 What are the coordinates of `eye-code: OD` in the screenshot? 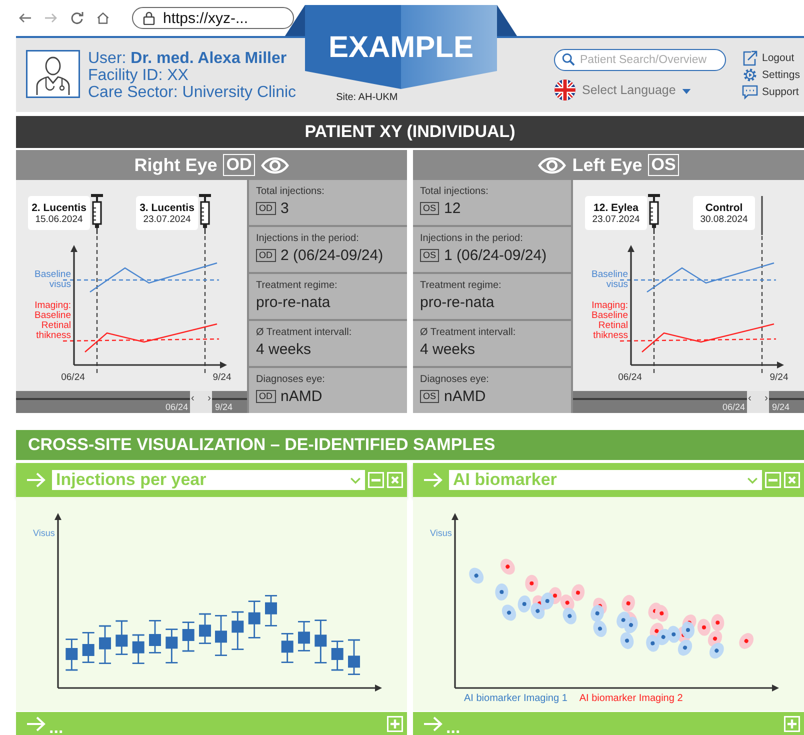 It's located at (239, 165).